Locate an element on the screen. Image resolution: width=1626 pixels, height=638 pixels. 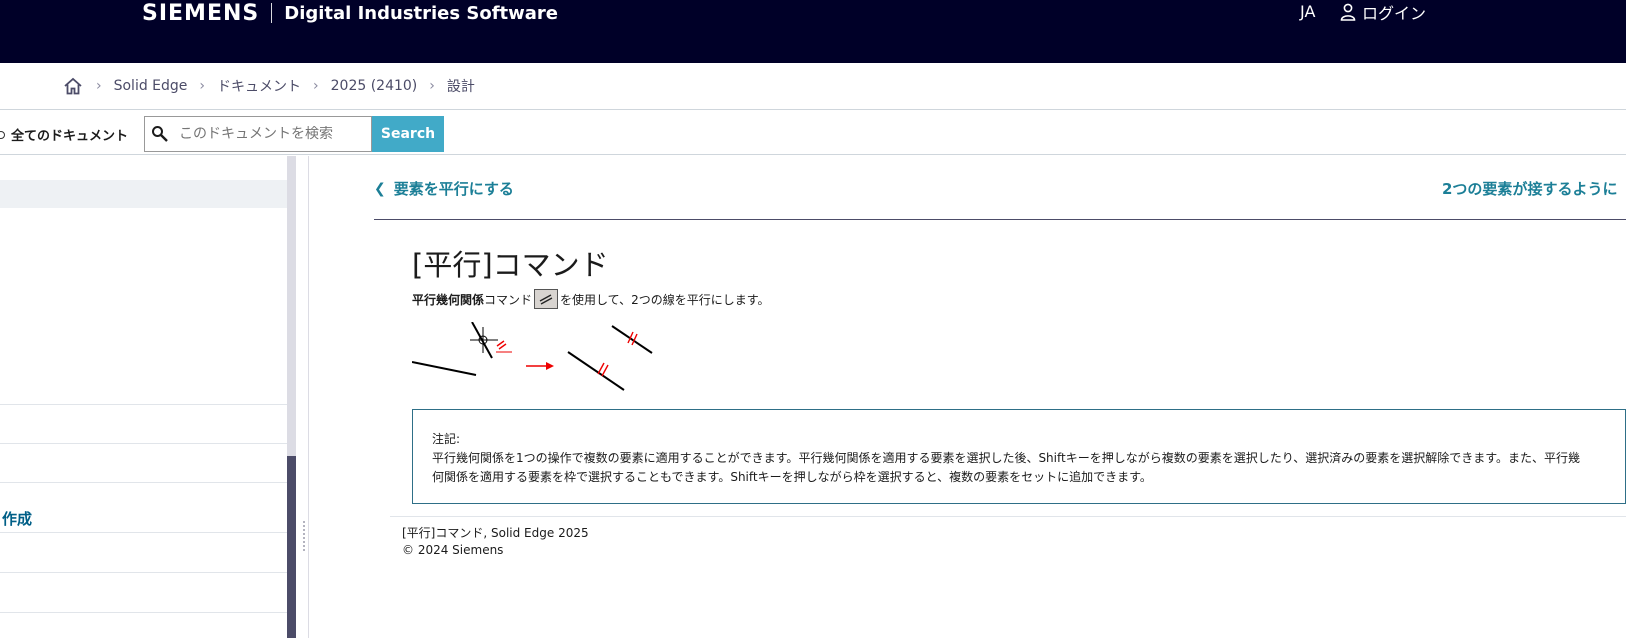
search-scope-option: 全てのドキュメント is located at coordinates (64, 134).